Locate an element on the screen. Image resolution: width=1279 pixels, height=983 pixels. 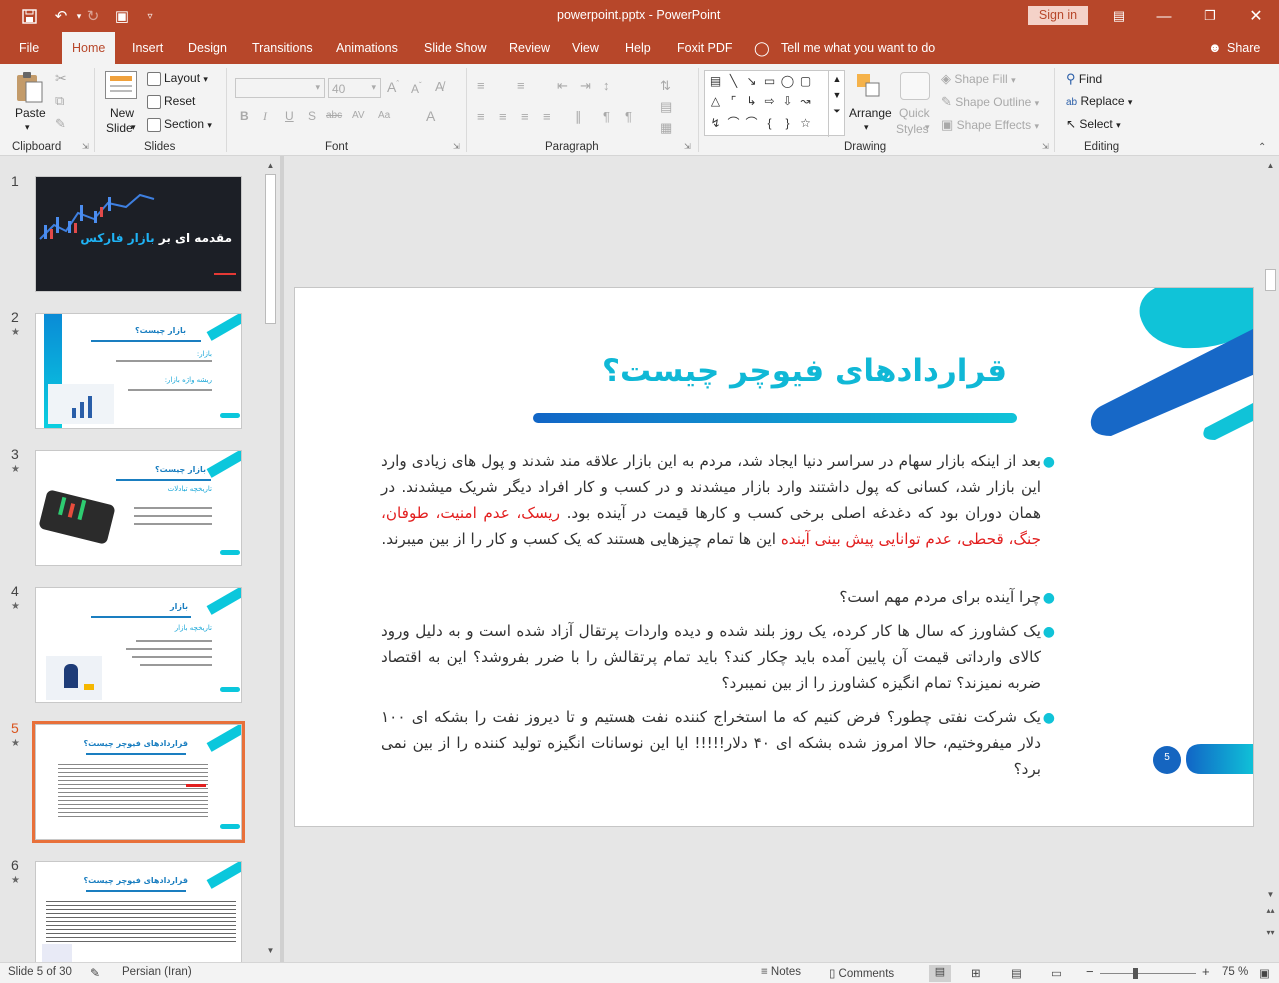
zoom-level: 75 % is located at coordinates (1235, 972).